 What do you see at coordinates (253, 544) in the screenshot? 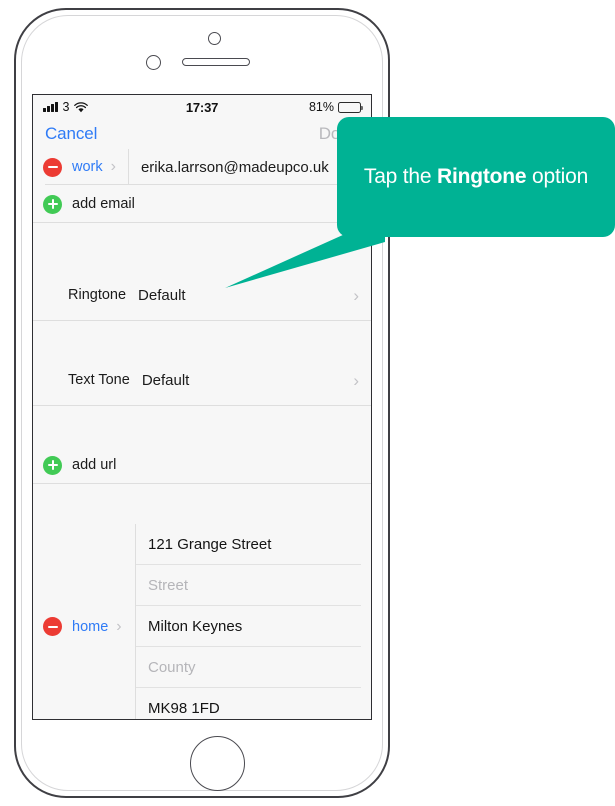
I see `address-field-street1: 121 Grange Street` at bounding box center [253, 544].